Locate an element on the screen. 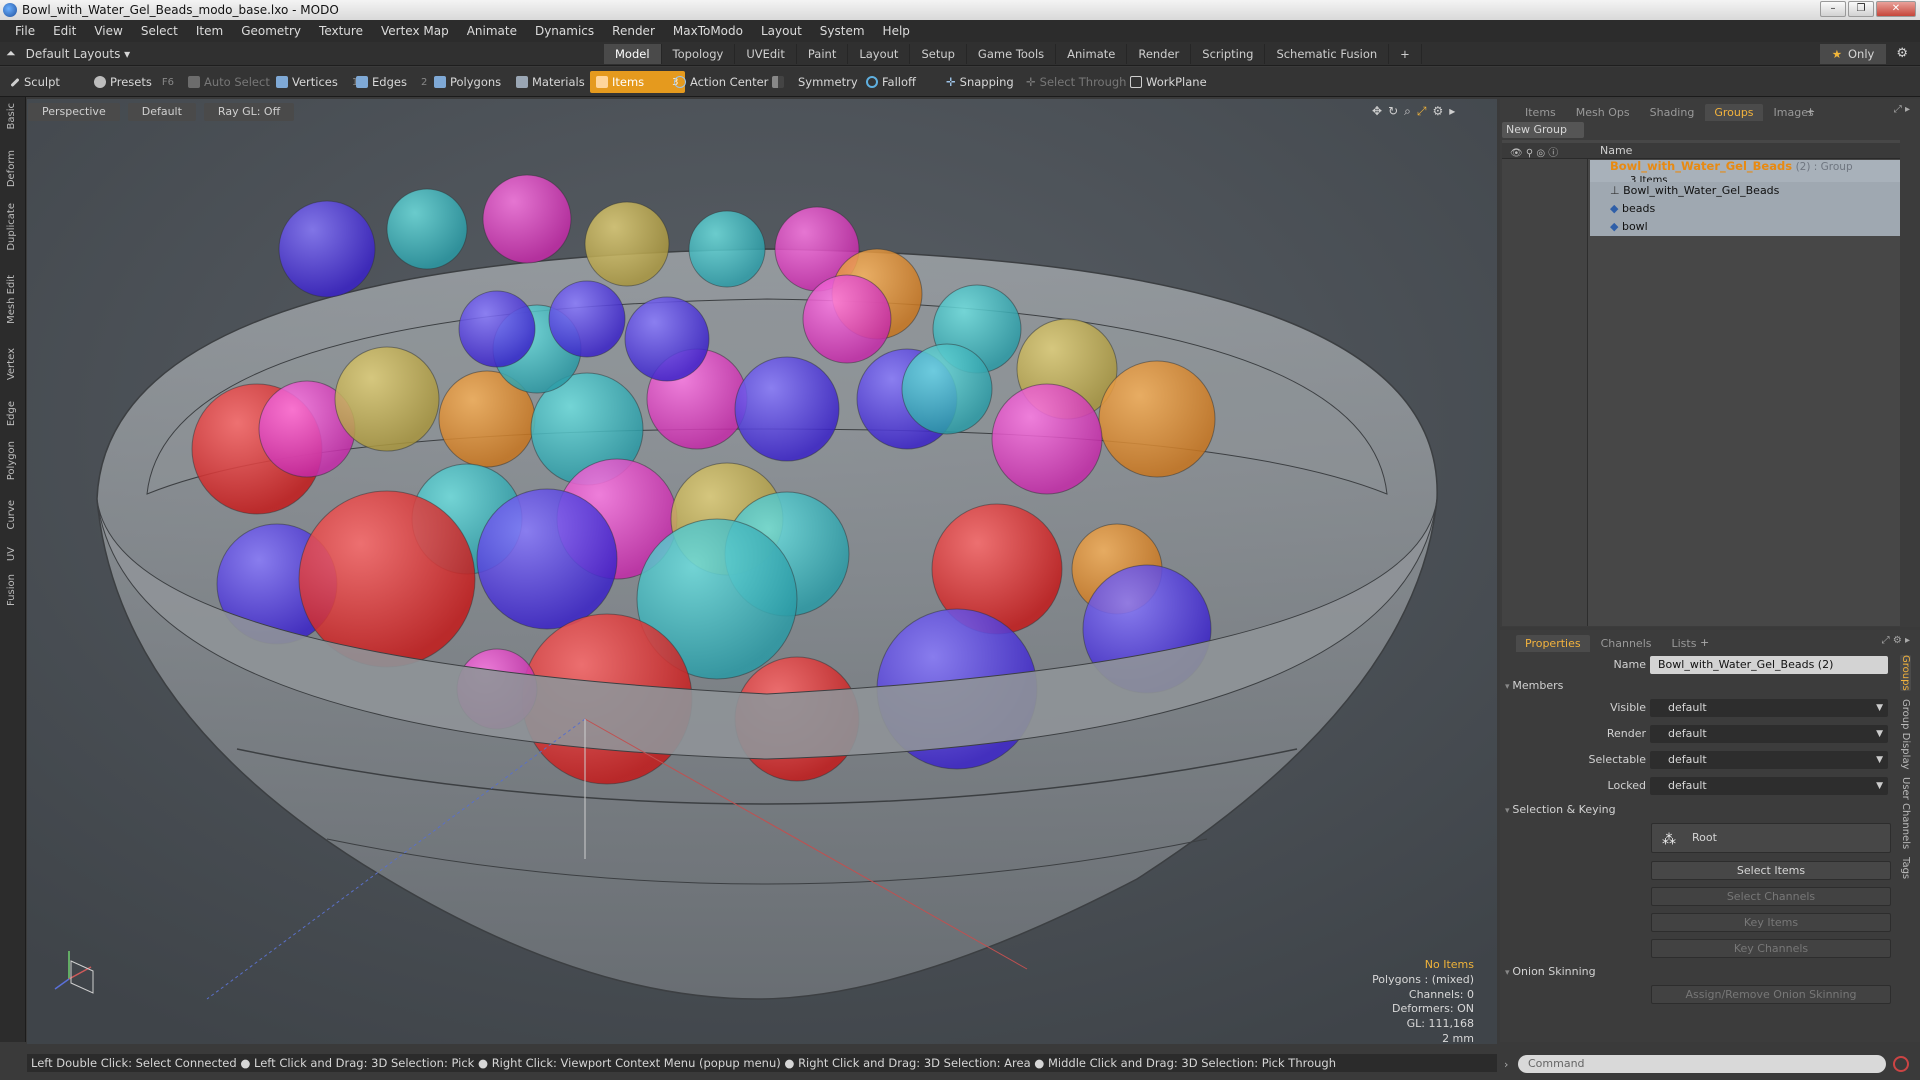 This screenshot has width=1920, height=1080. left-tab-duplicate: Duplicate is located at coordinates (11, 227).